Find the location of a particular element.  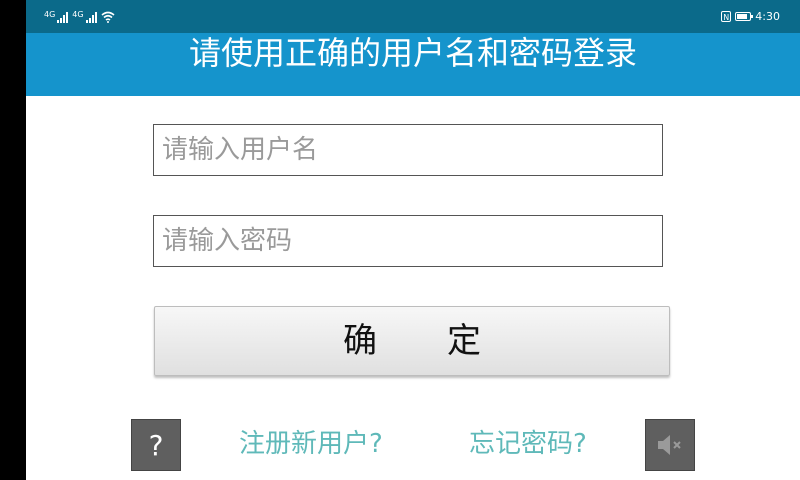

status-bar-left: 4G 4G is located at coordinates (79, 16).